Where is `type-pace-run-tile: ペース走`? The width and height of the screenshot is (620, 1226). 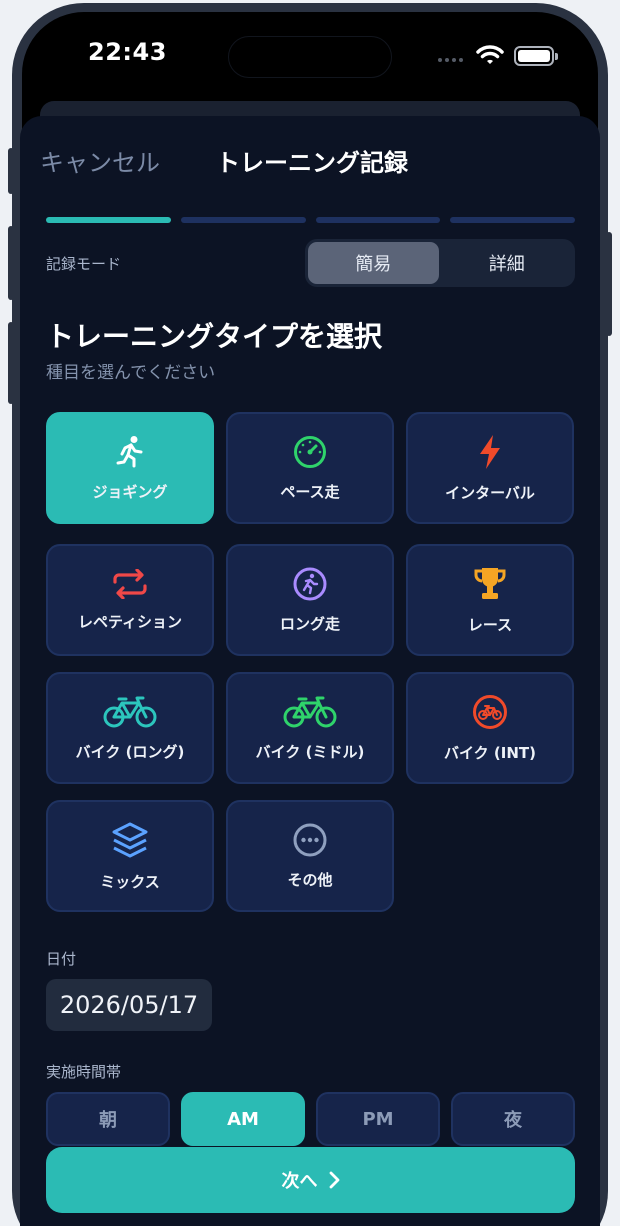 type-pace-run-tile: ペース走 is located at coordinates (310, 468).